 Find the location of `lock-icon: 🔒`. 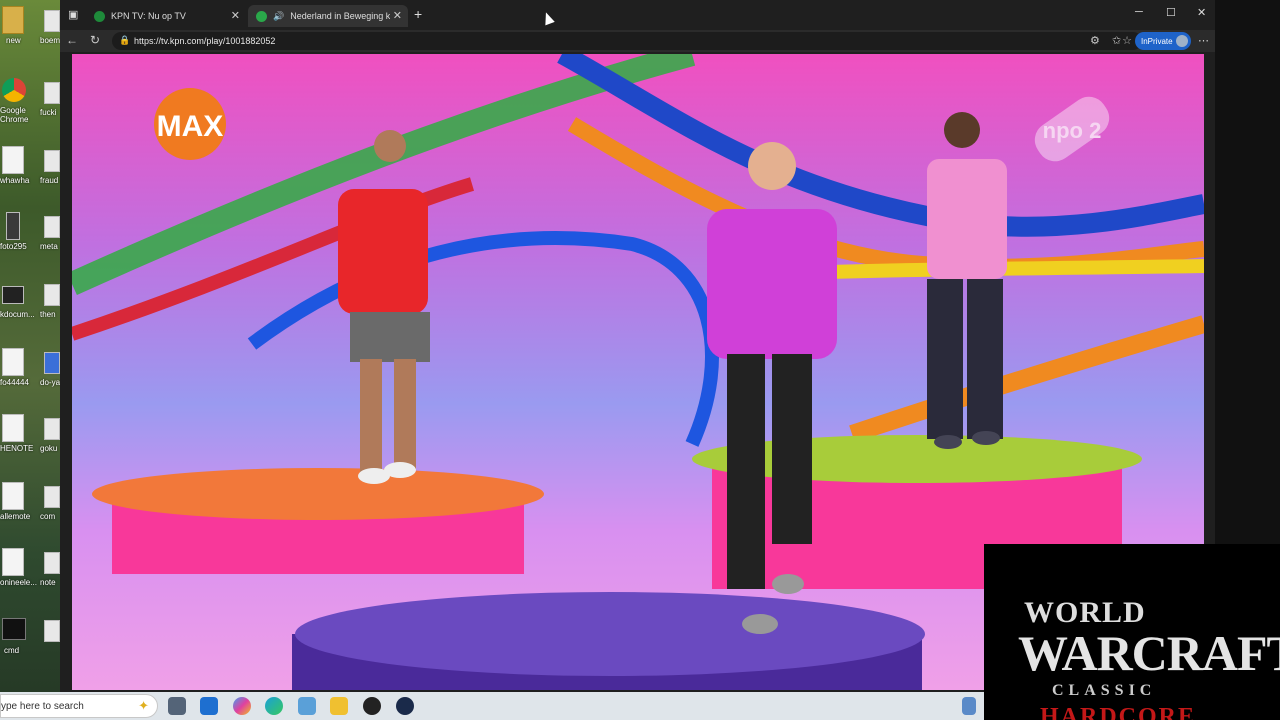

lock-icon: 🔒 is located at coordinates (125, 40).